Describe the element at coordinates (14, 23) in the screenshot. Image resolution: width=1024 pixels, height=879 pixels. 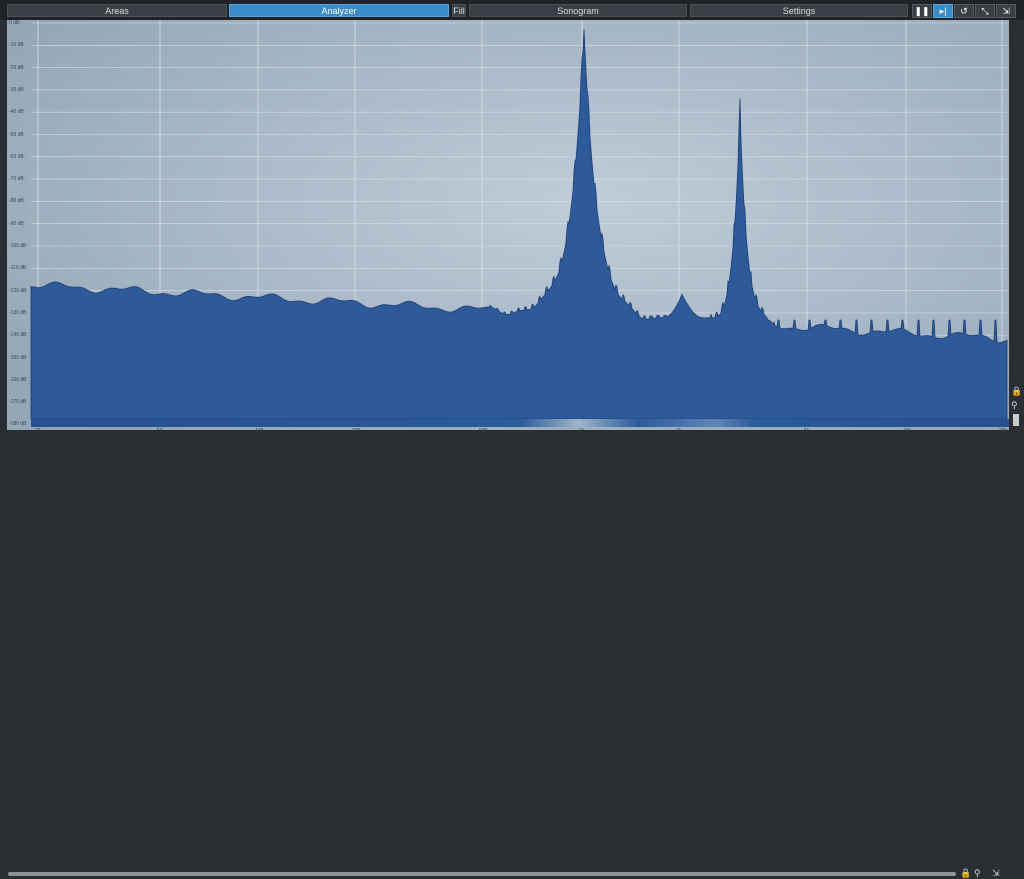
I see `y-tick-label: 0 dB` at that location.